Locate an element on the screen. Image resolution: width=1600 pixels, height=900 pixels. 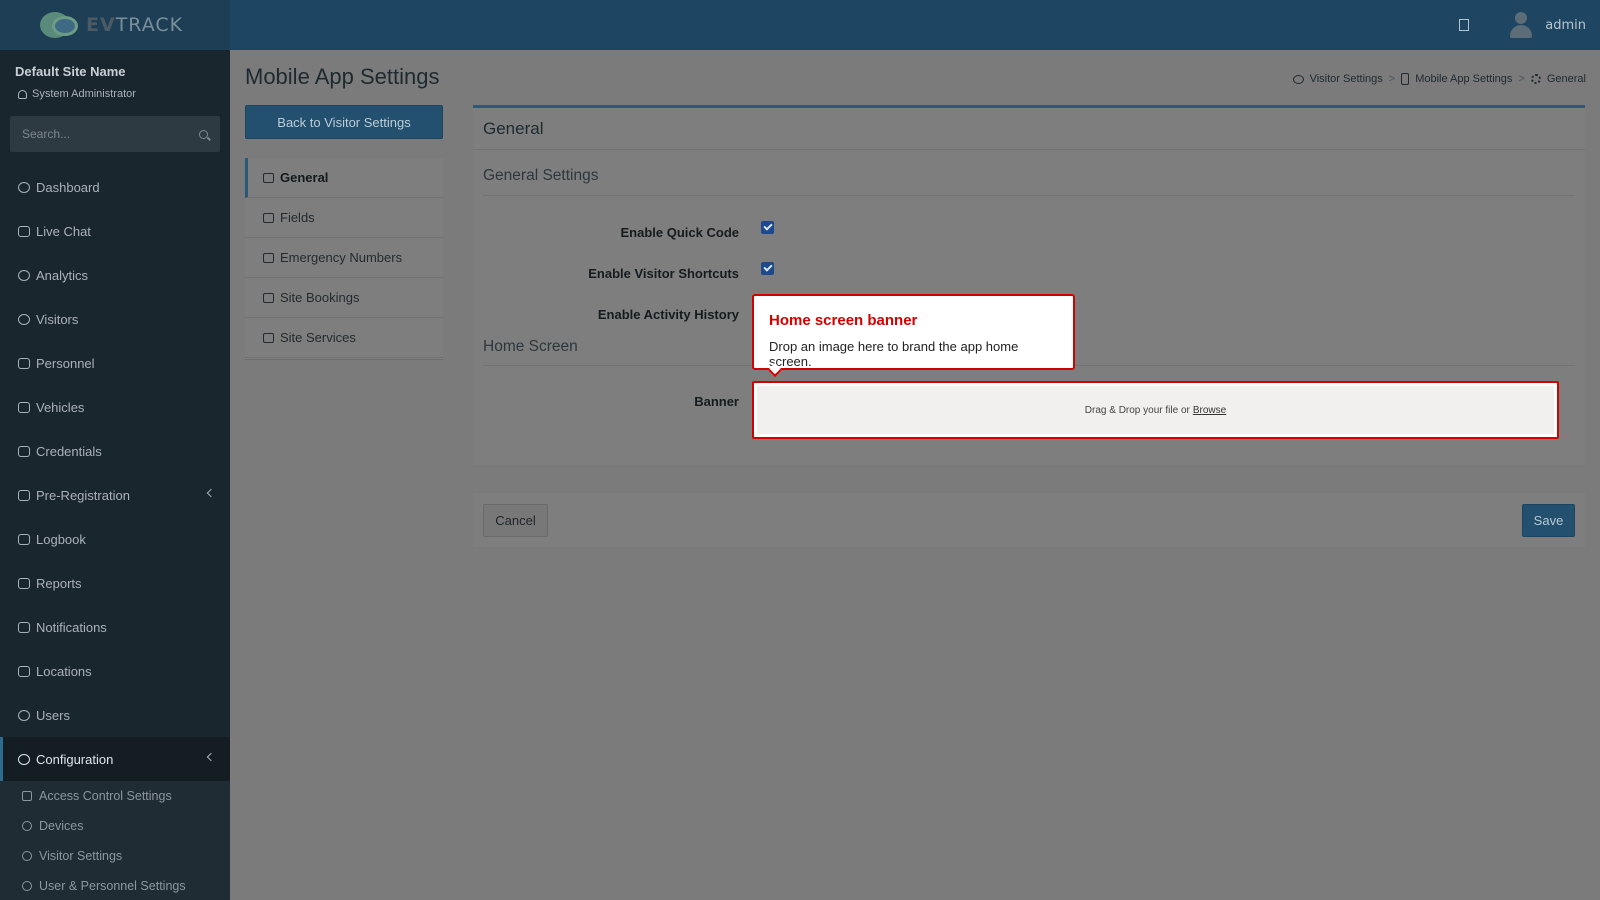
book-icon is located at coordinates (24, 539).